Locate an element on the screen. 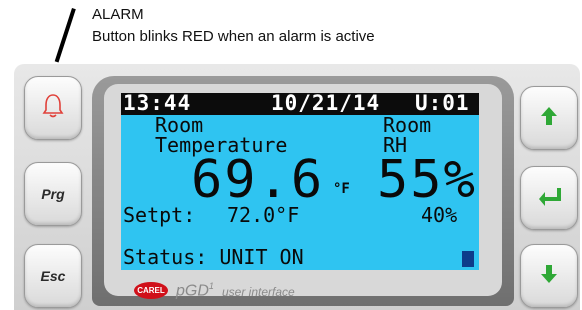 The image size is (582, 310). enter-icon is located at coordinates (549, 198).